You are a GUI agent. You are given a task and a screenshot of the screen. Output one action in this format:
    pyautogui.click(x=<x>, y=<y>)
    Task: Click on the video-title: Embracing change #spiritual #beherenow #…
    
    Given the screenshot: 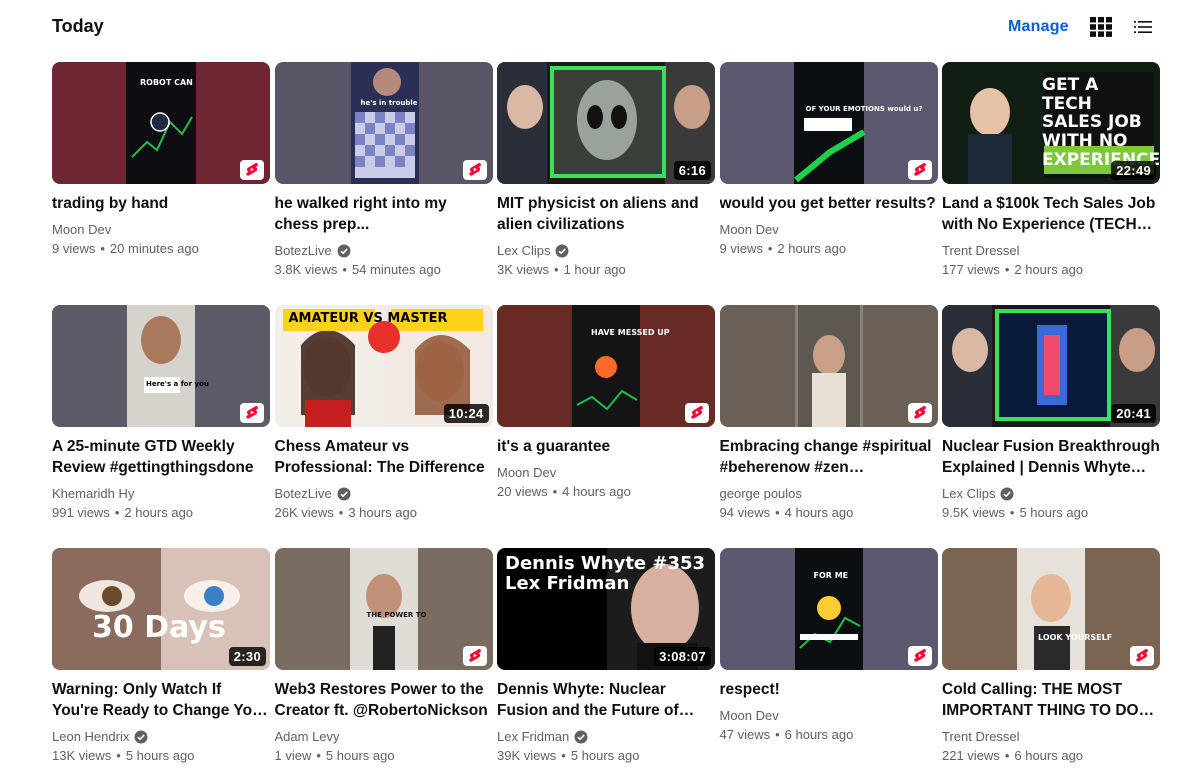 What is the action you would take?
    pyautogui.click(x=829, y=457)
    